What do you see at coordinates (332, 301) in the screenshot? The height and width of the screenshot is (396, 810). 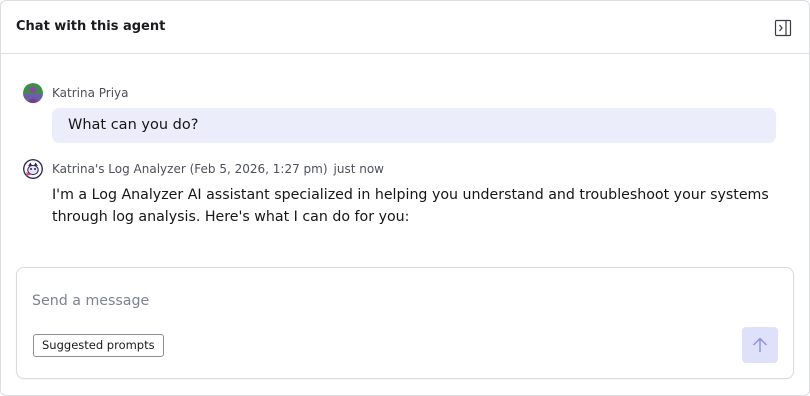 I see `message-input` at bounding box center [332, 301].